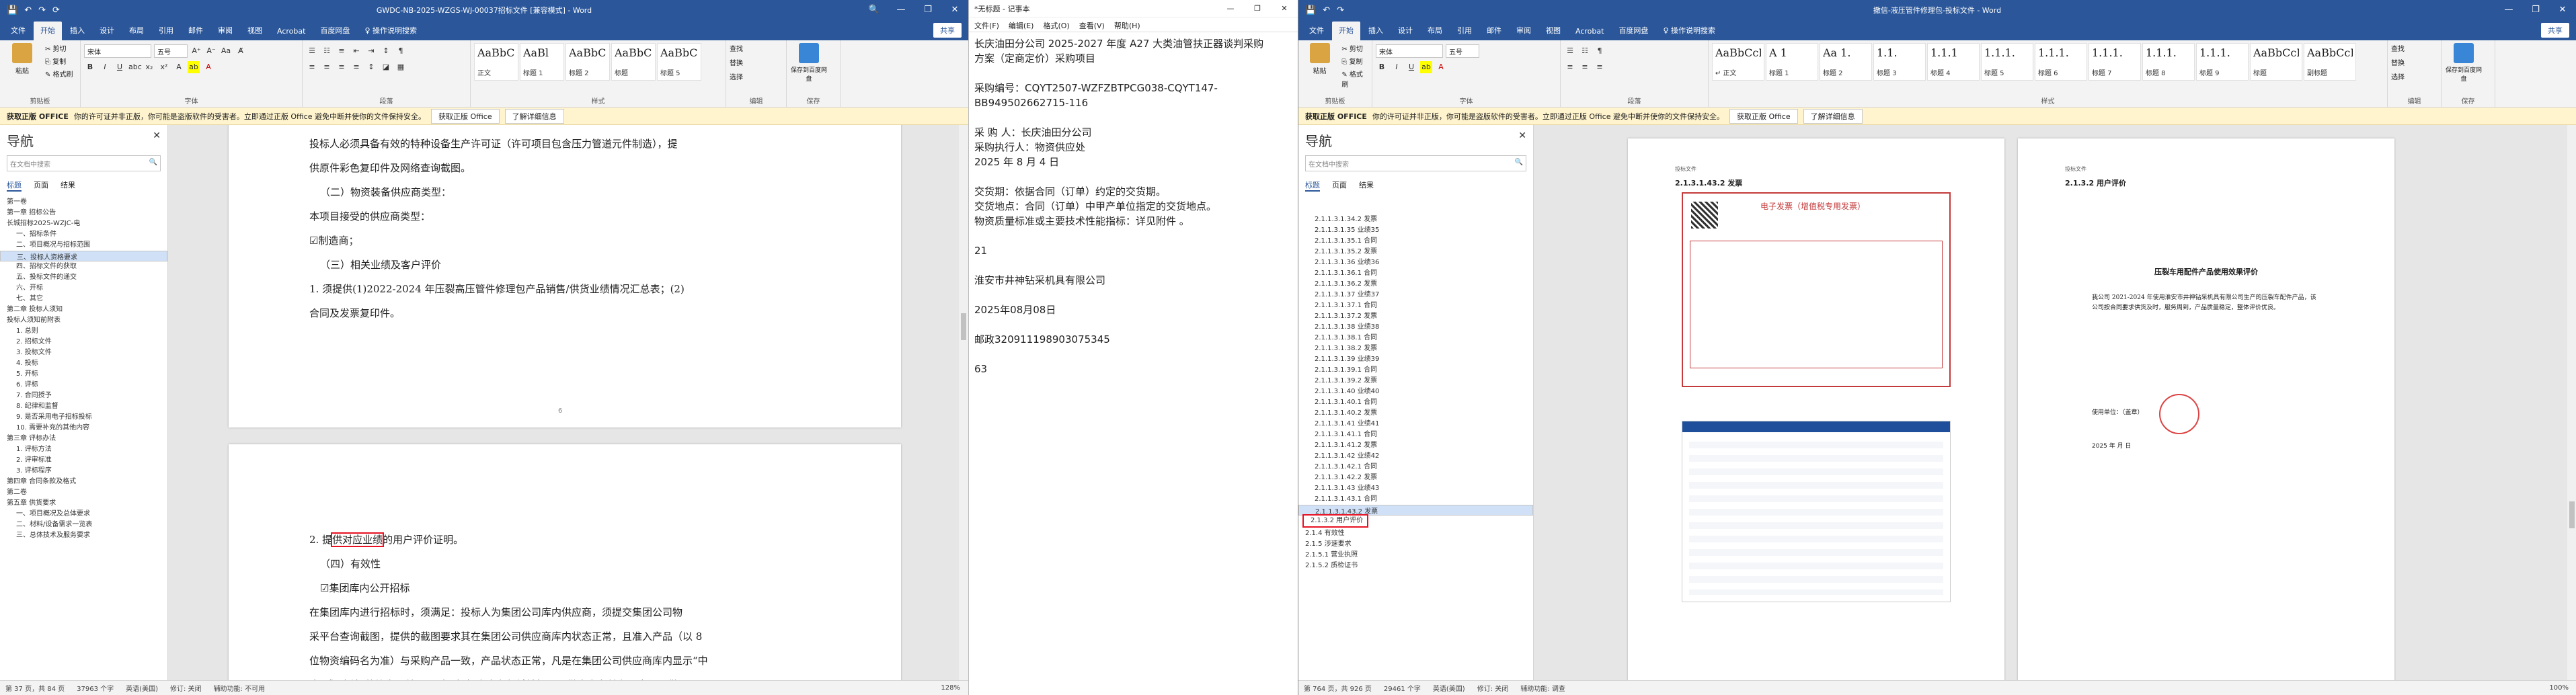 This screenshot has width=2576, height=695. What do you see at coordinates (948, 30) in the screenshot?
I see `share-button: 共享` at bounding box center [948, 30].